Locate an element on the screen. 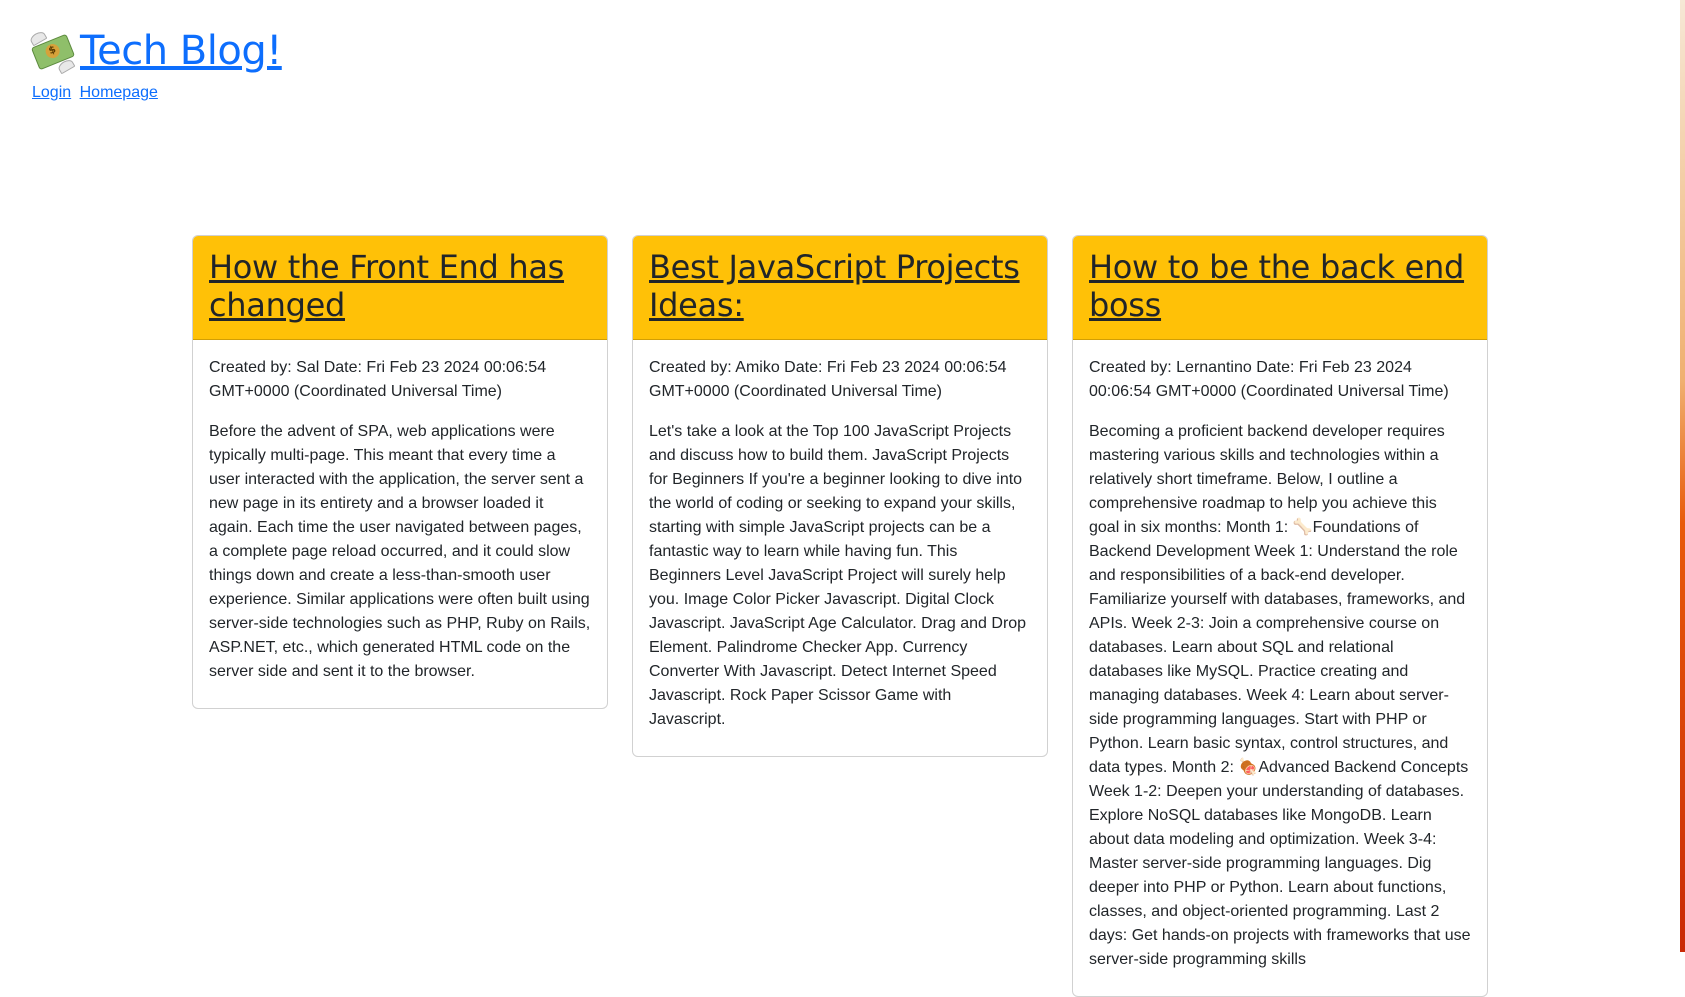  site-header: $ Tech Blog! Login Homepage is located at coordinates (155, 65).